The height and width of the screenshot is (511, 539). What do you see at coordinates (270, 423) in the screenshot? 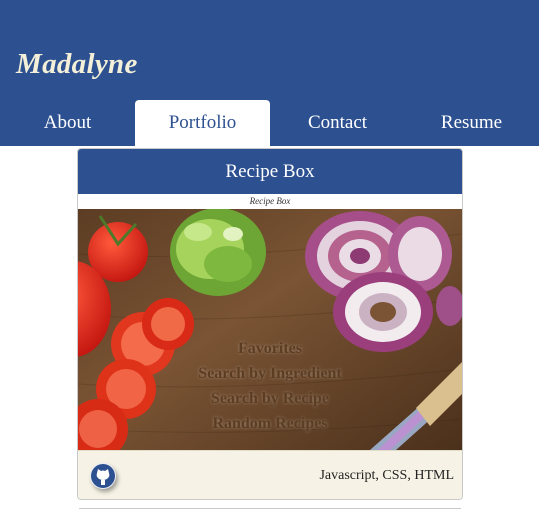
I see `menu-random-recipes: Random Recipes` at bounding box center [270, 423].